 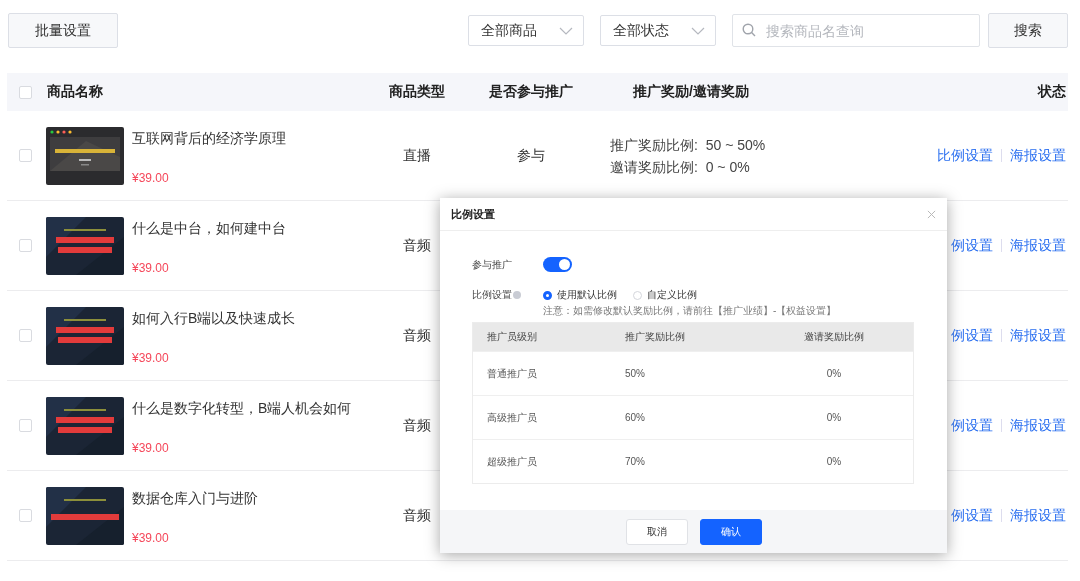 I want to click on table-cell: 高级推广员, so click(x=512, y=417).